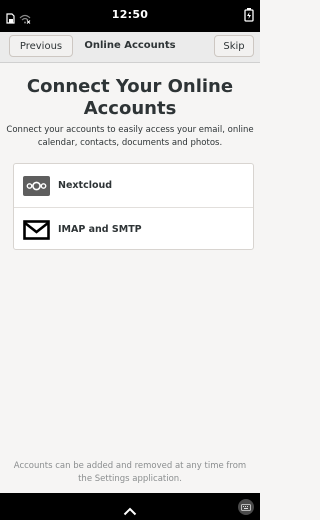 Image resolution: width=320 pixels, height=520 pixels. I want to click on main-heading: Connect Your Online Accounts, so click(130, 97).